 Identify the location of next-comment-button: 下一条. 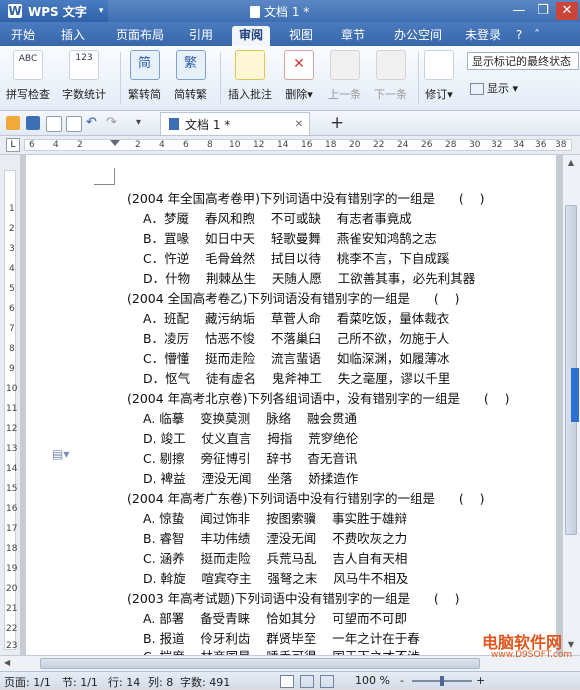
(390, 76).